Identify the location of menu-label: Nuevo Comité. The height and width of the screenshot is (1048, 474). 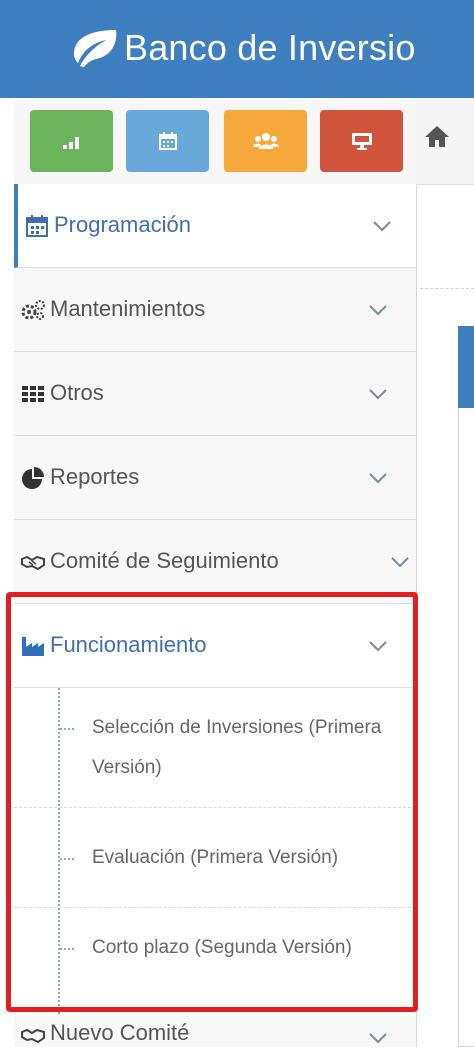
(120, 1032).